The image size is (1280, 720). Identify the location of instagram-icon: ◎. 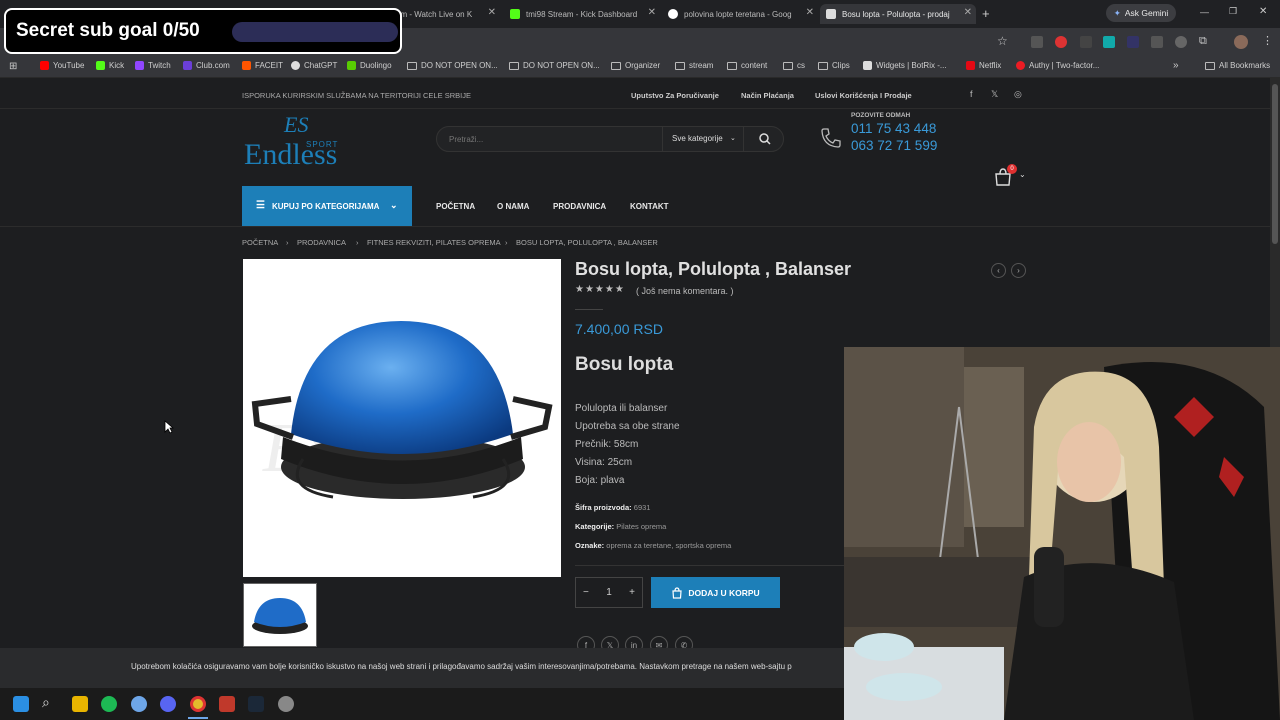
(1018, 94).